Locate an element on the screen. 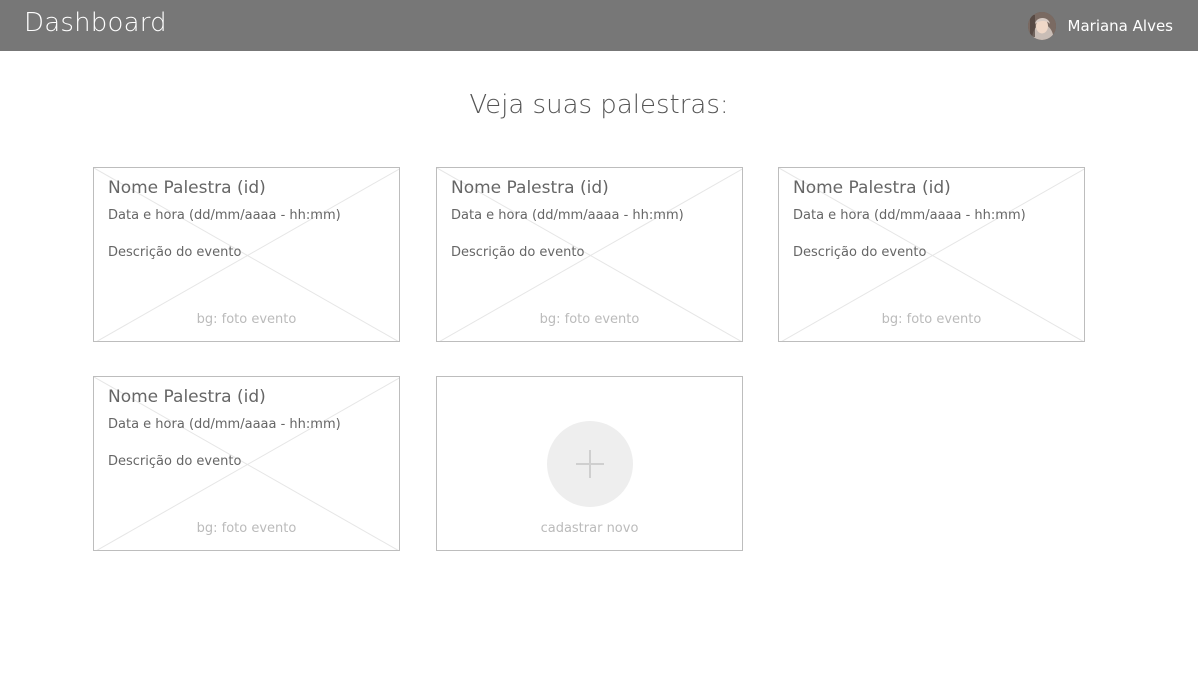 The image size is (1198, 699). user-menu: Mariana Alves is located at coordinates (1100, 26).